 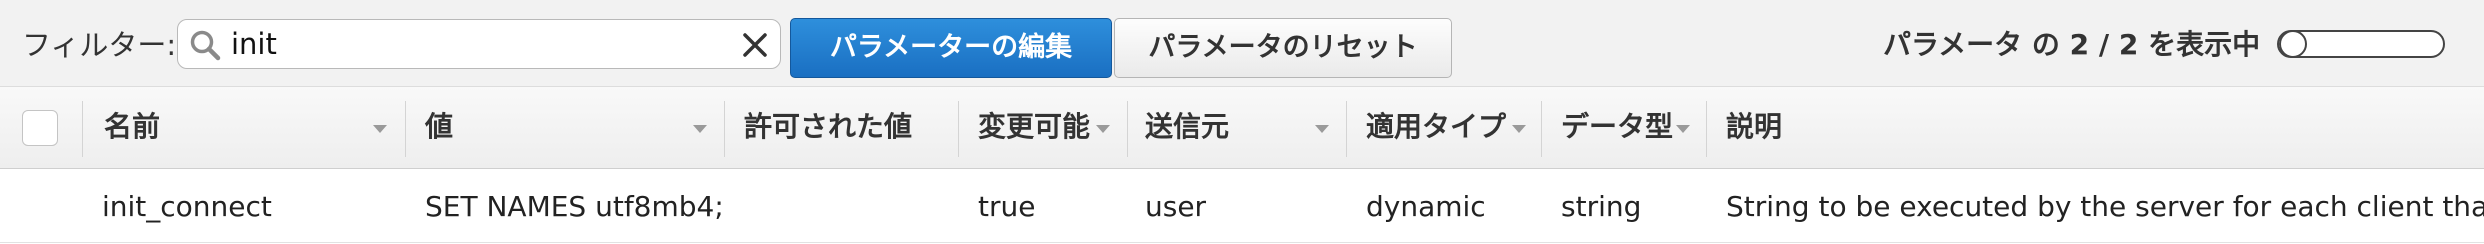 What do you see at coordinates (1176, 206) in the screenshot?
I see `cell-source: user` at bounding box center [1176, 206].